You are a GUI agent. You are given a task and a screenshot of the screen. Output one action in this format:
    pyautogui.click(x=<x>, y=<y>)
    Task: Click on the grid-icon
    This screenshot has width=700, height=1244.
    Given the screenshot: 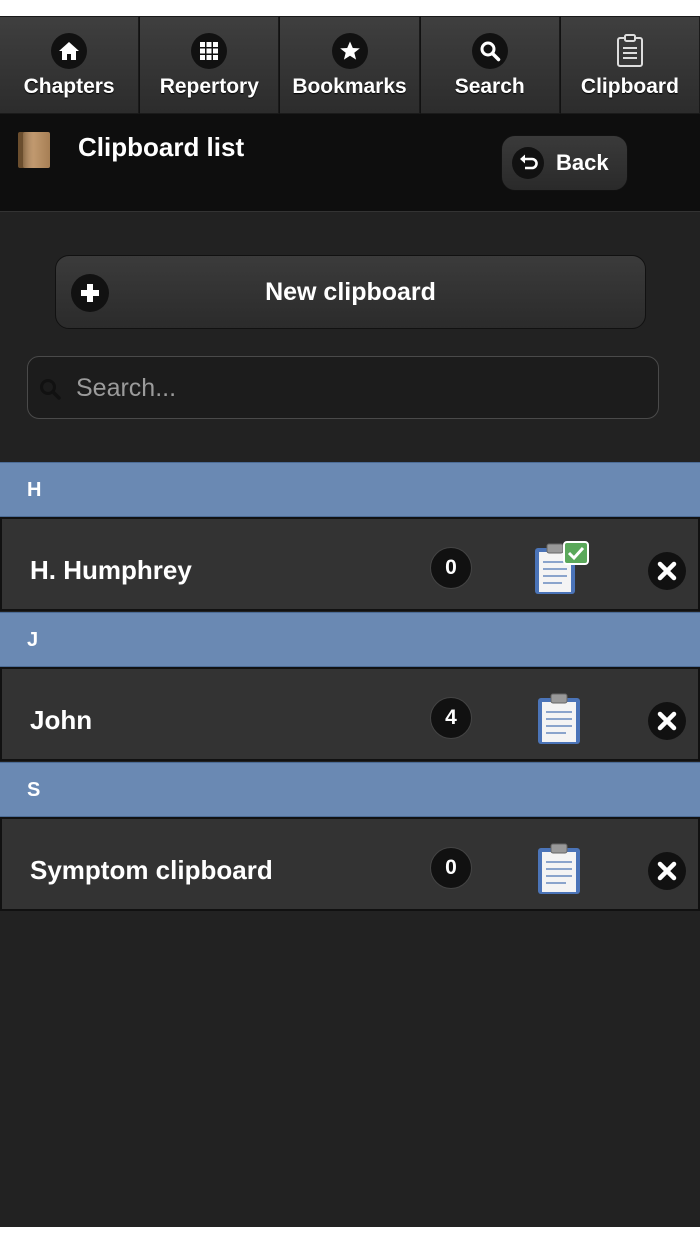 What is the action you would take?
    pyautogui.click(x=209, y=51)
    